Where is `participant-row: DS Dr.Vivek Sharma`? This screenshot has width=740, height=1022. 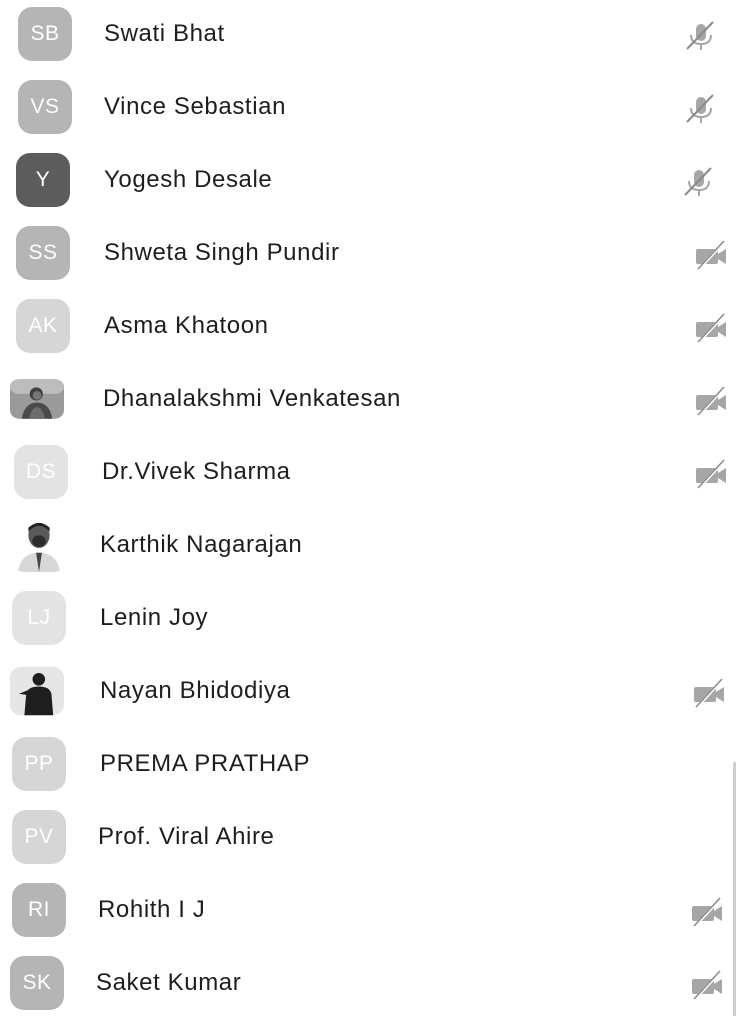
participant-row: DS Dr.Vivek Sharma is located at coordinates (370, 474).